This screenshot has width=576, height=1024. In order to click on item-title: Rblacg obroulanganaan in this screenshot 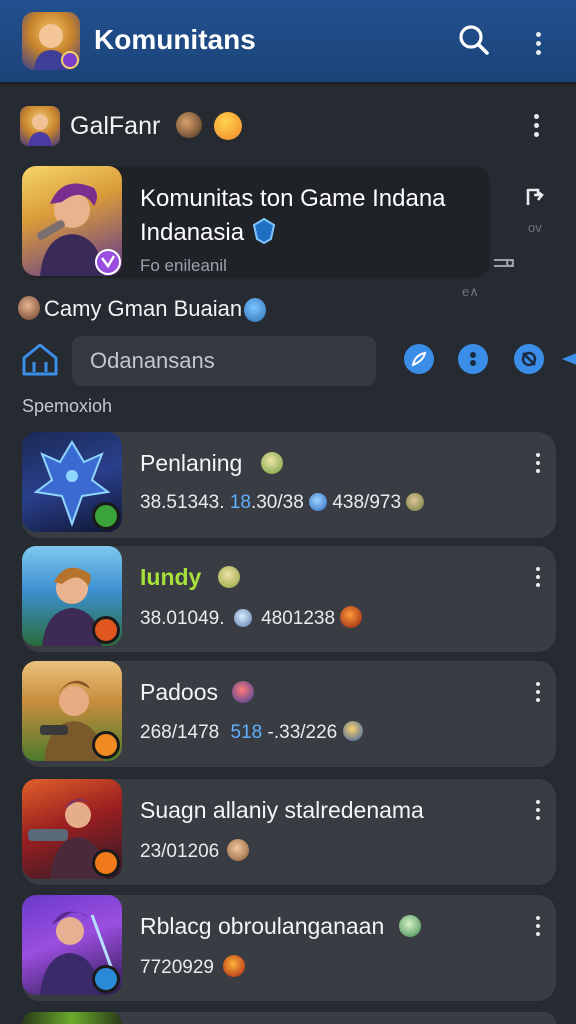, I will do `click(280, 926)`.